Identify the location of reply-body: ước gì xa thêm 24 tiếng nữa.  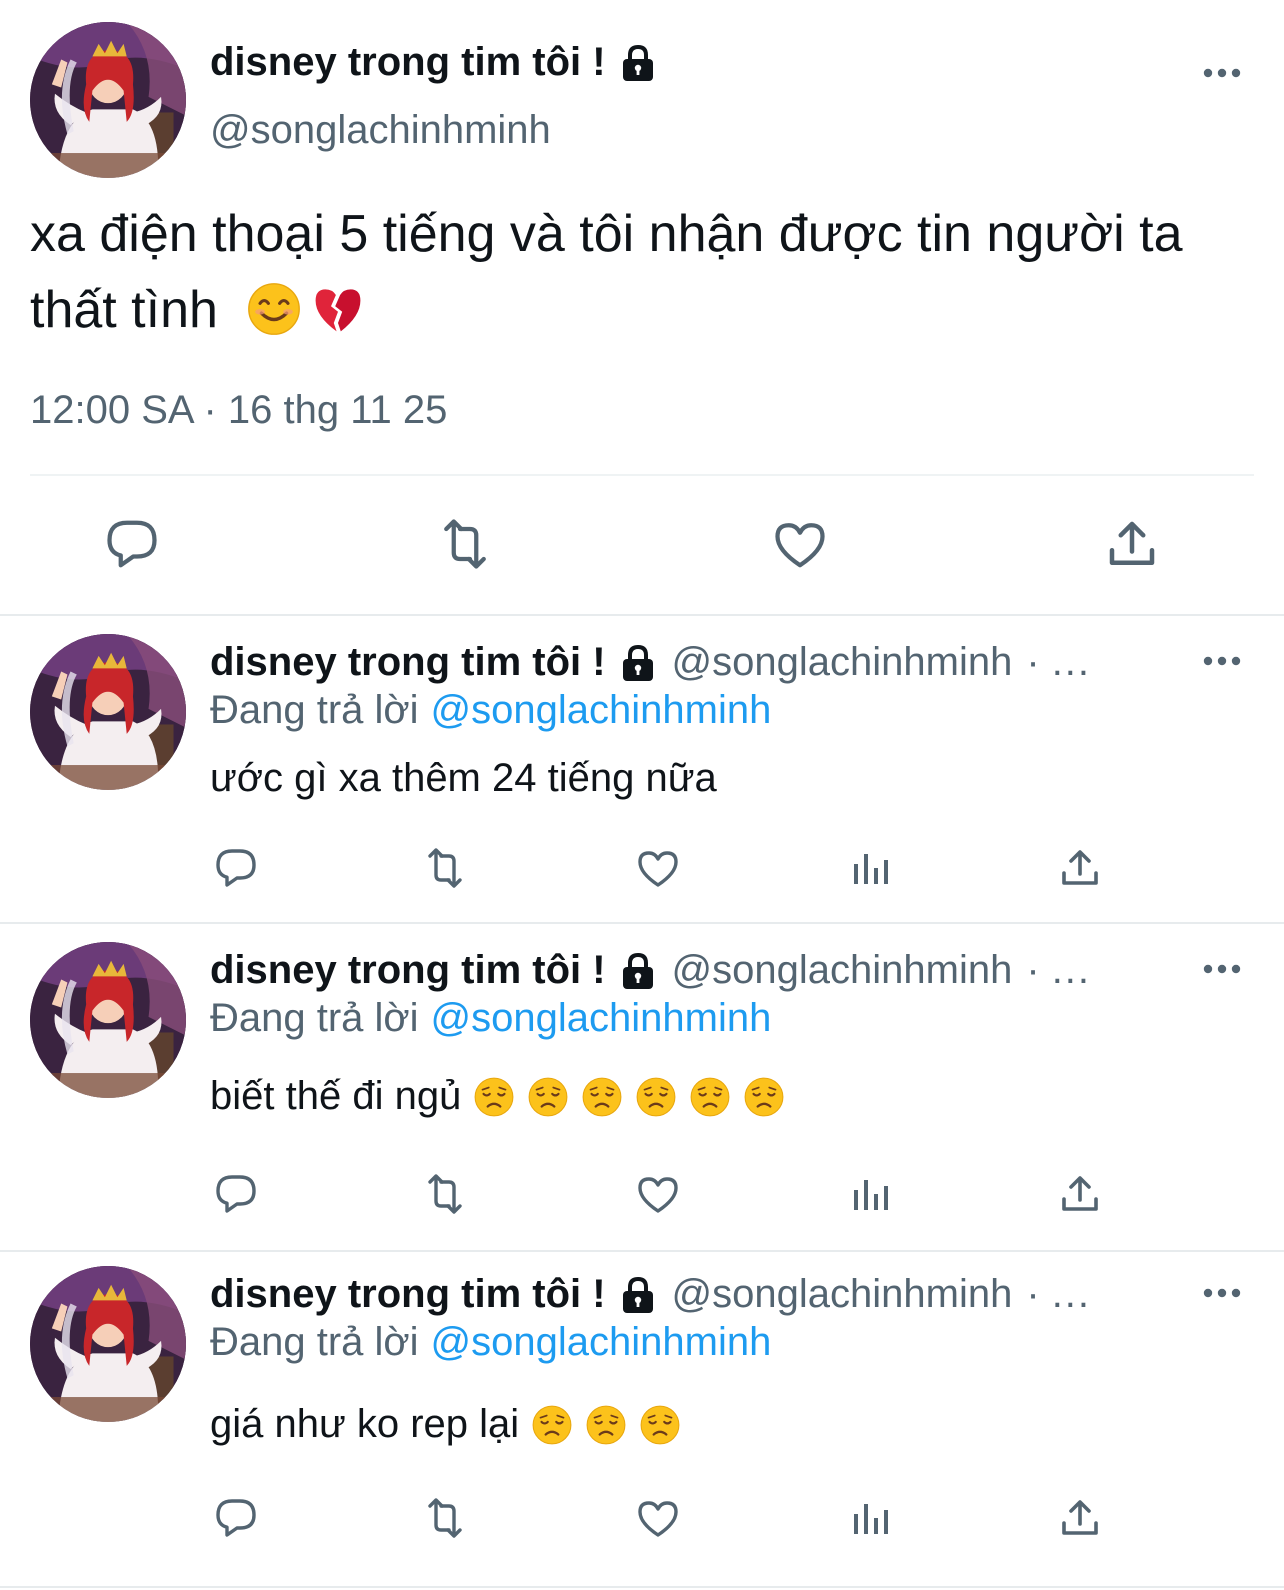
(463, 778).